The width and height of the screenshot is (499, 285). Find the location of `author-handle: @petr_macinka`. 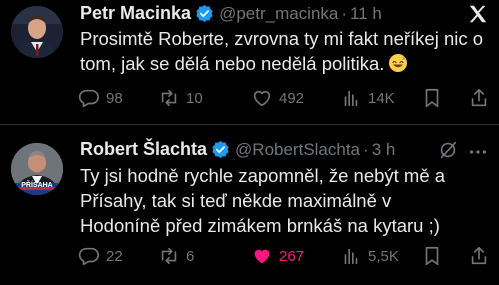

author-handle: @petr_macinka is located at coordinates (278, 14).